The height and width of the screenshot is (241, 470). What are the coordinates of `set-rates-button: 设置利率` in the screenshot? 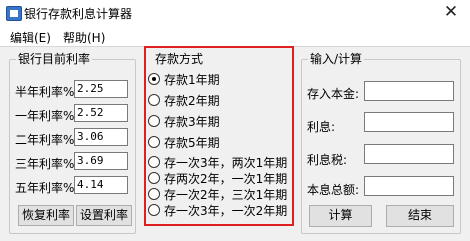 It's located at (104, 215).